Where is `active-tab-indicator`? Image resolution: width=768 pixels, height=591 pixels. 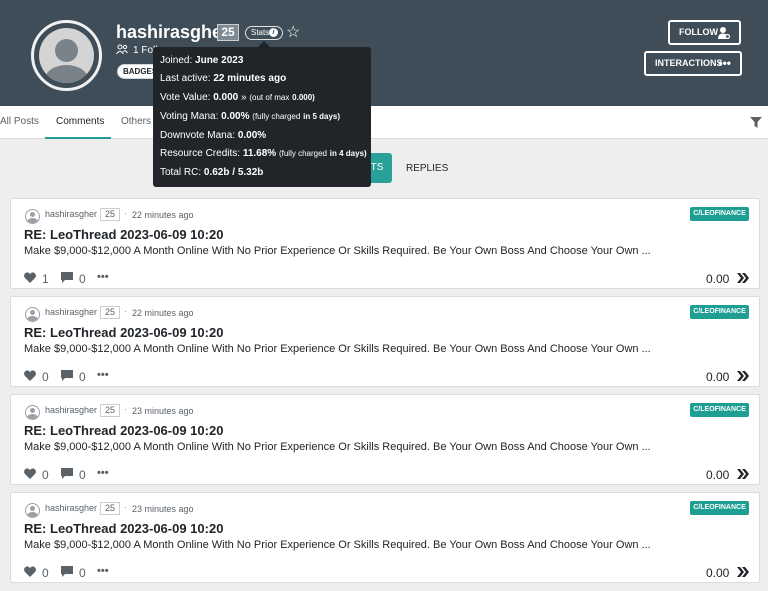 active-tab-indicator is located at coordinates (78, 138).